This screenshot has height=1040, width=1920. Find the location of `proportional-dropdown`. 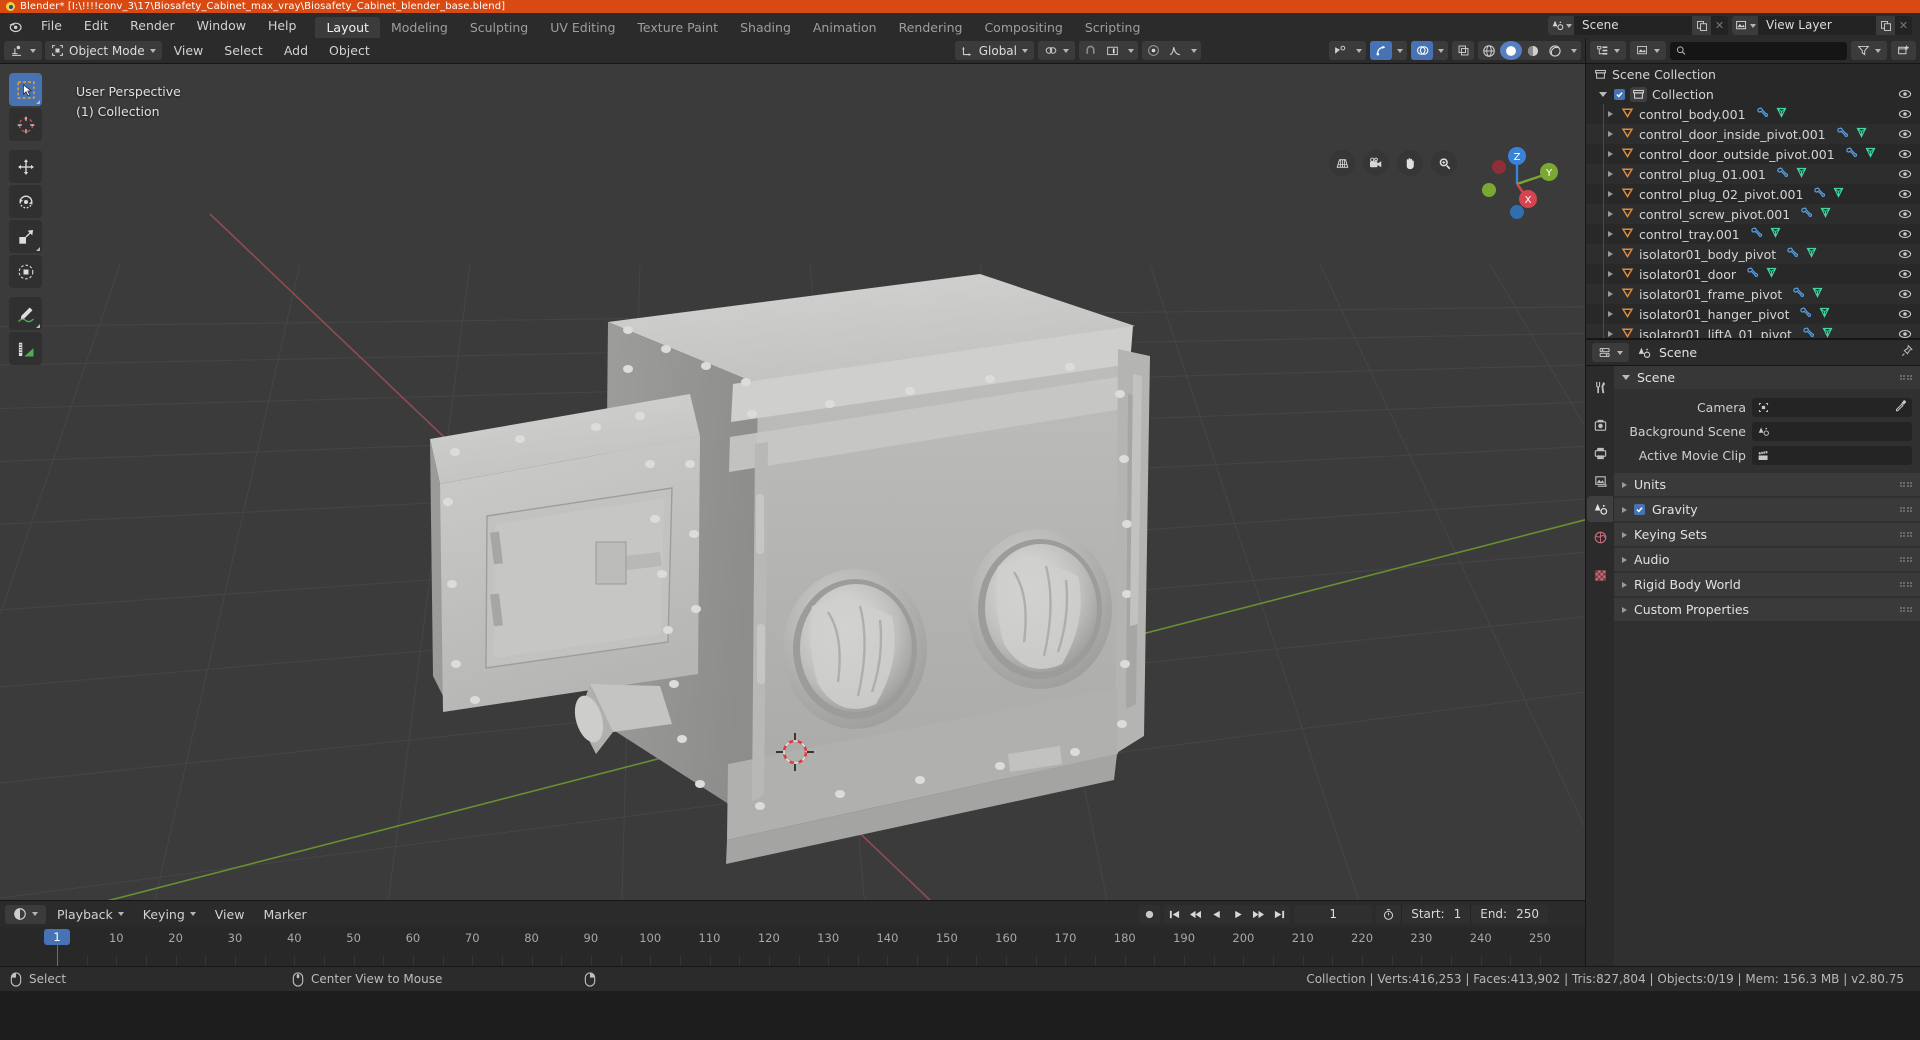

proportional-dropdown is located at coordinates (1193, 50).